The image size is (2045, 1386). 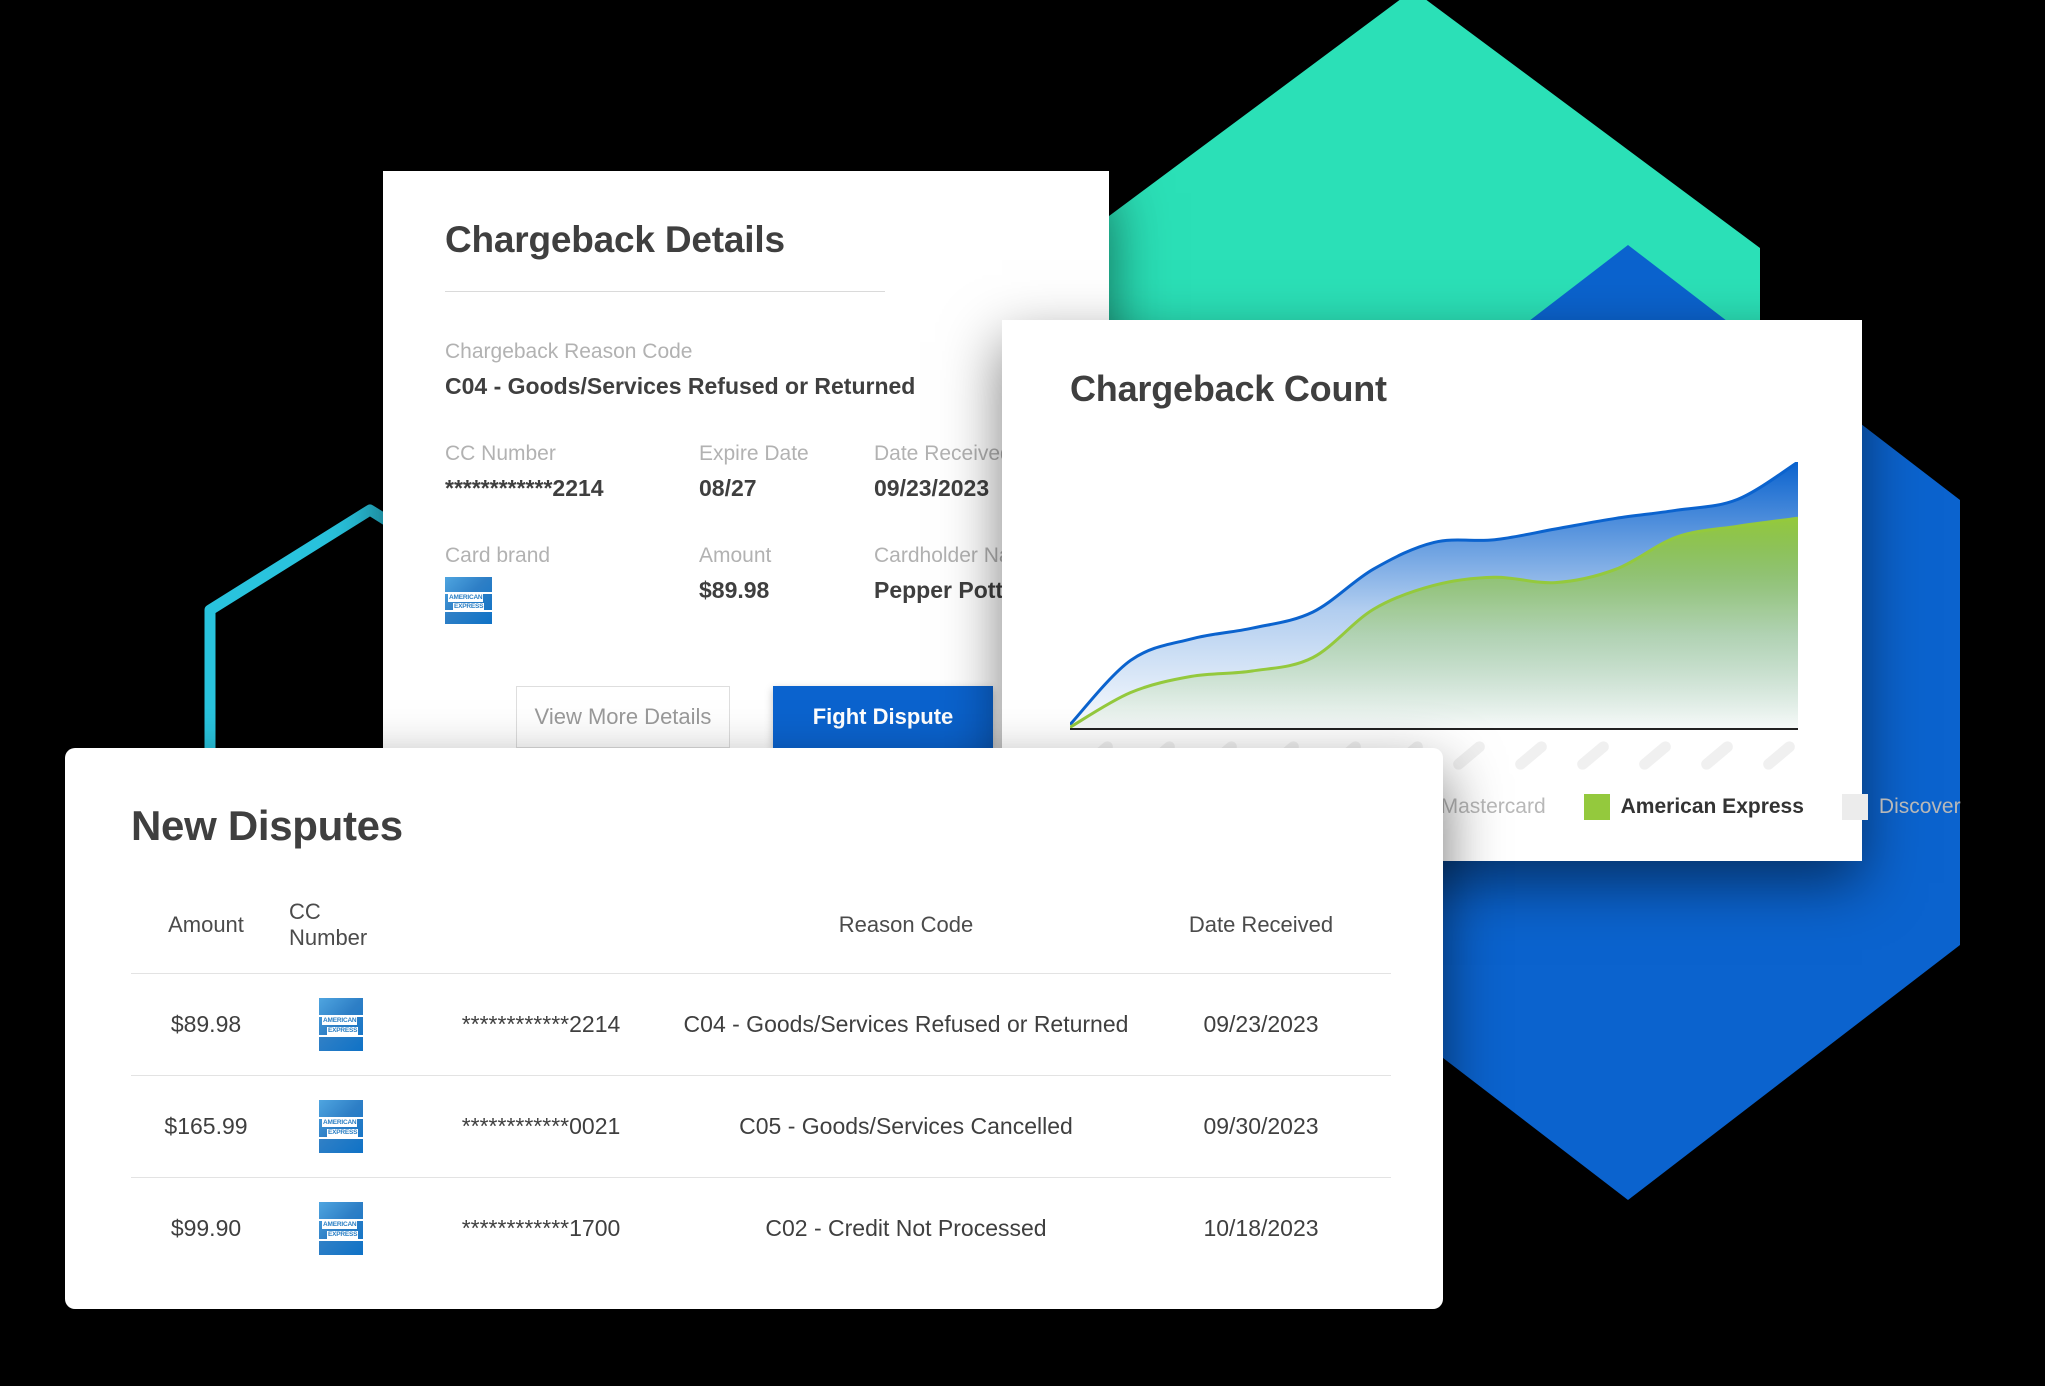 What do you see at coordinates (623, 717) in the screenshot?
I see `view-more-details-button: View More Details` at bounding box center [623, 717].